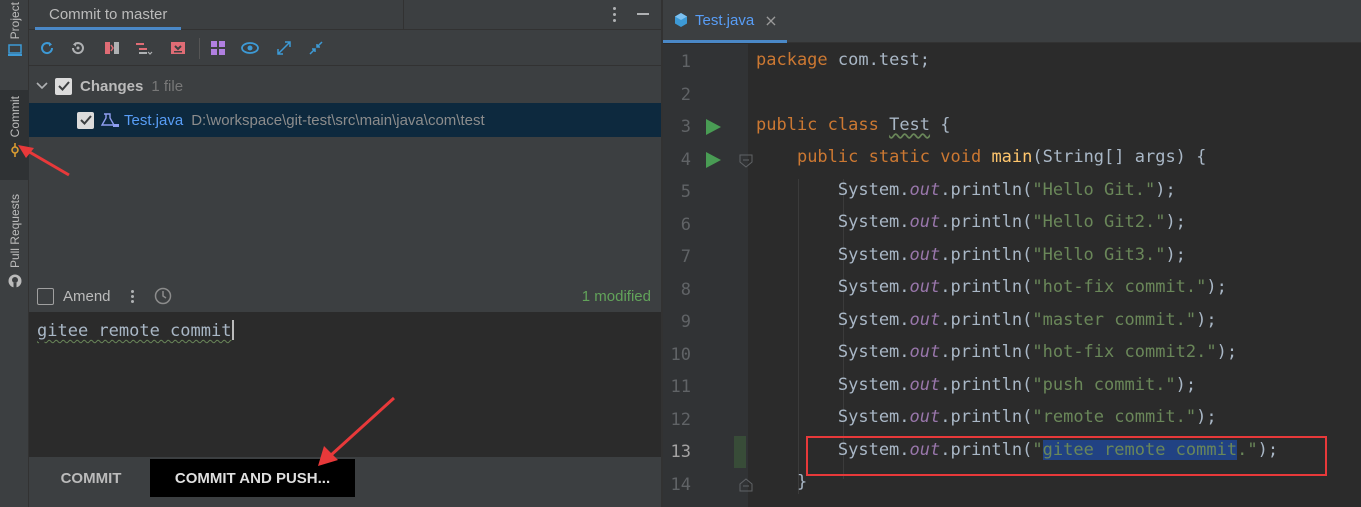 The image size is (1361, 507). Describe the element at coordinates (345, 48) in the screenshot. I see `commit-toolbar` at that location.